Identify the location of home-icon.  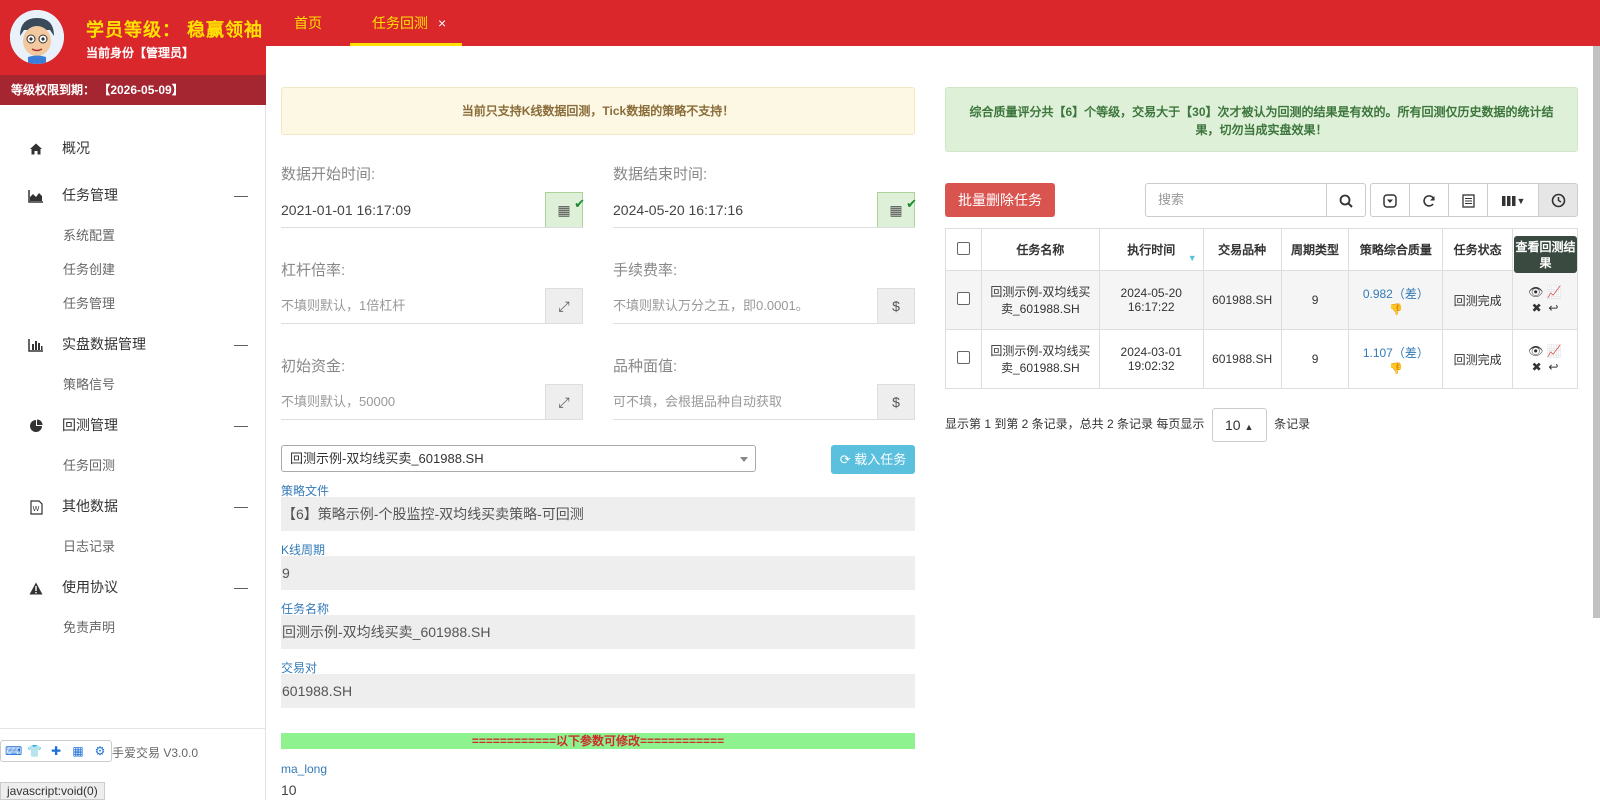
(36, 148).